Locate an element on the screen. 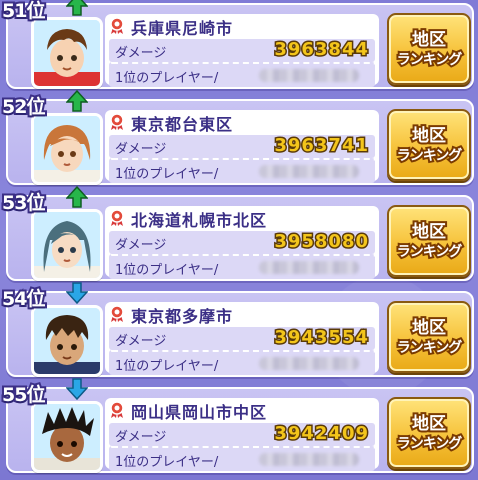 Image resolution: width=478 pixels, height=480 pixels. rank-number: 52位 is located at coordinates (23, 107).